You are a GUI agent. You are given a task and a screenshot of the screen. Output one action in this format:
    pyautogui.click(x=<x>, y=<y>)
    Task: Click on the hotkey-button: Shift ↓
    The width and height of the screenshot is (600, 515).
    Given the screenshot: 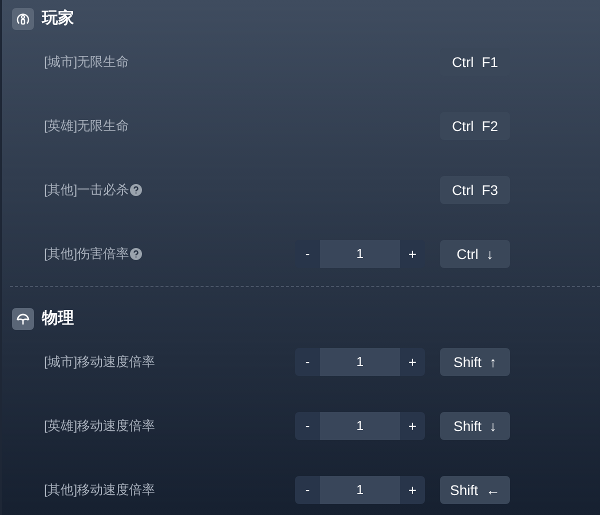 What is the action you would take?
    pyautogui.click(x=475, y=426)
    